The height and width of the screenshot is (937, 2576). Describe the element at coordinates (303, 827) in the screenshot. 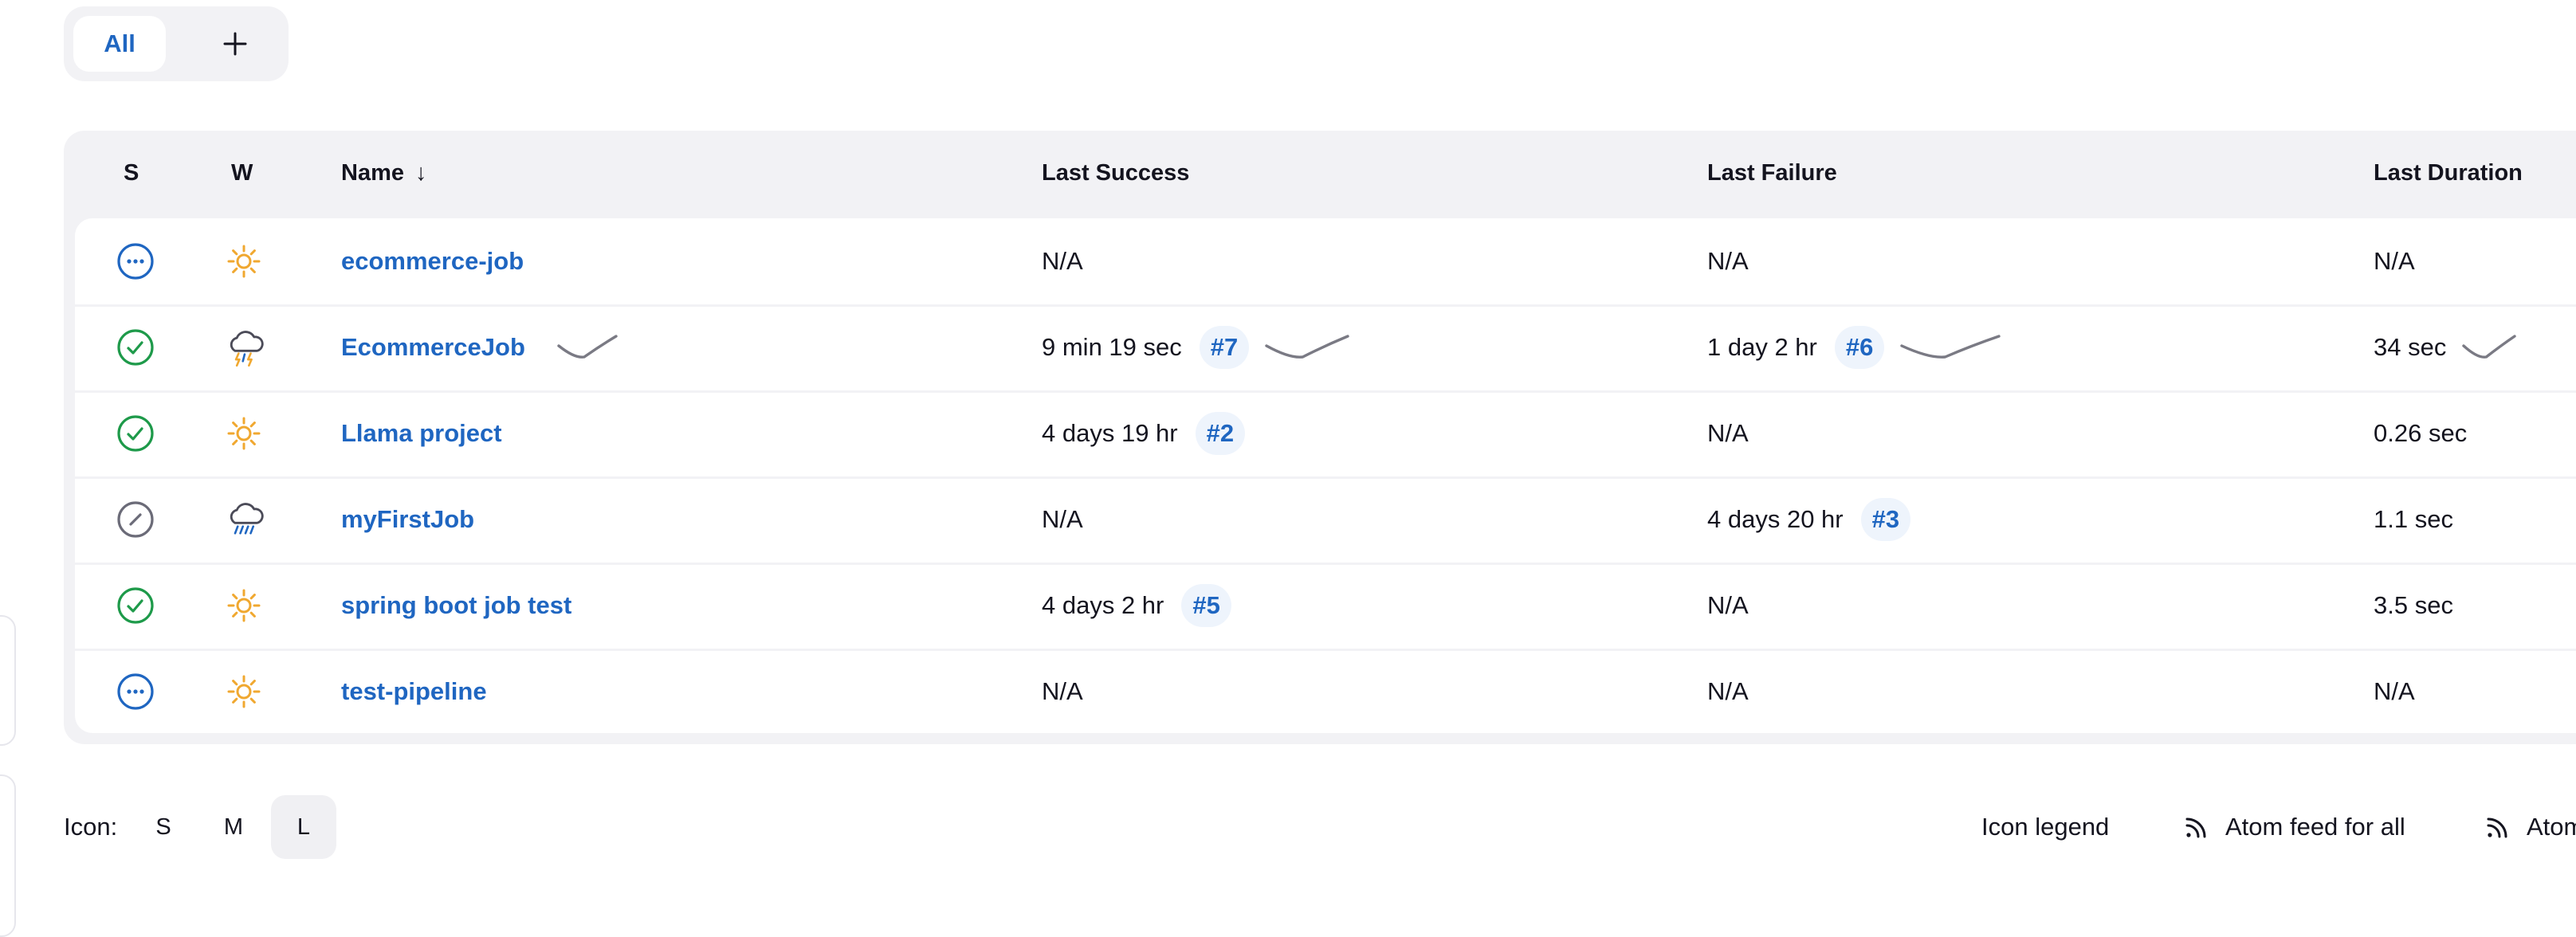

I see `icon-size-l: L` at that location.